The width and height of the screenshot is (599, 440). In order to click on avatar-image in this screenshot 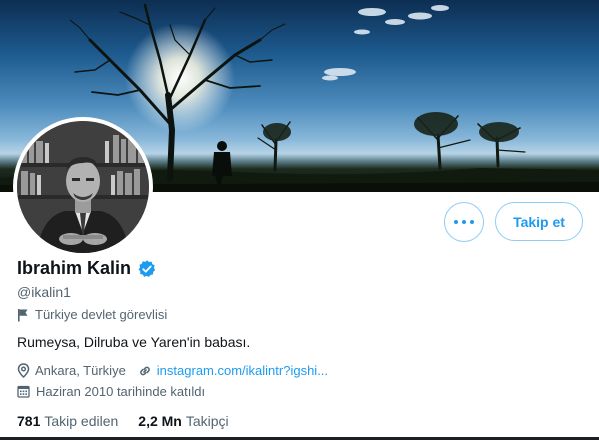, I will do `click(83, 187)`.